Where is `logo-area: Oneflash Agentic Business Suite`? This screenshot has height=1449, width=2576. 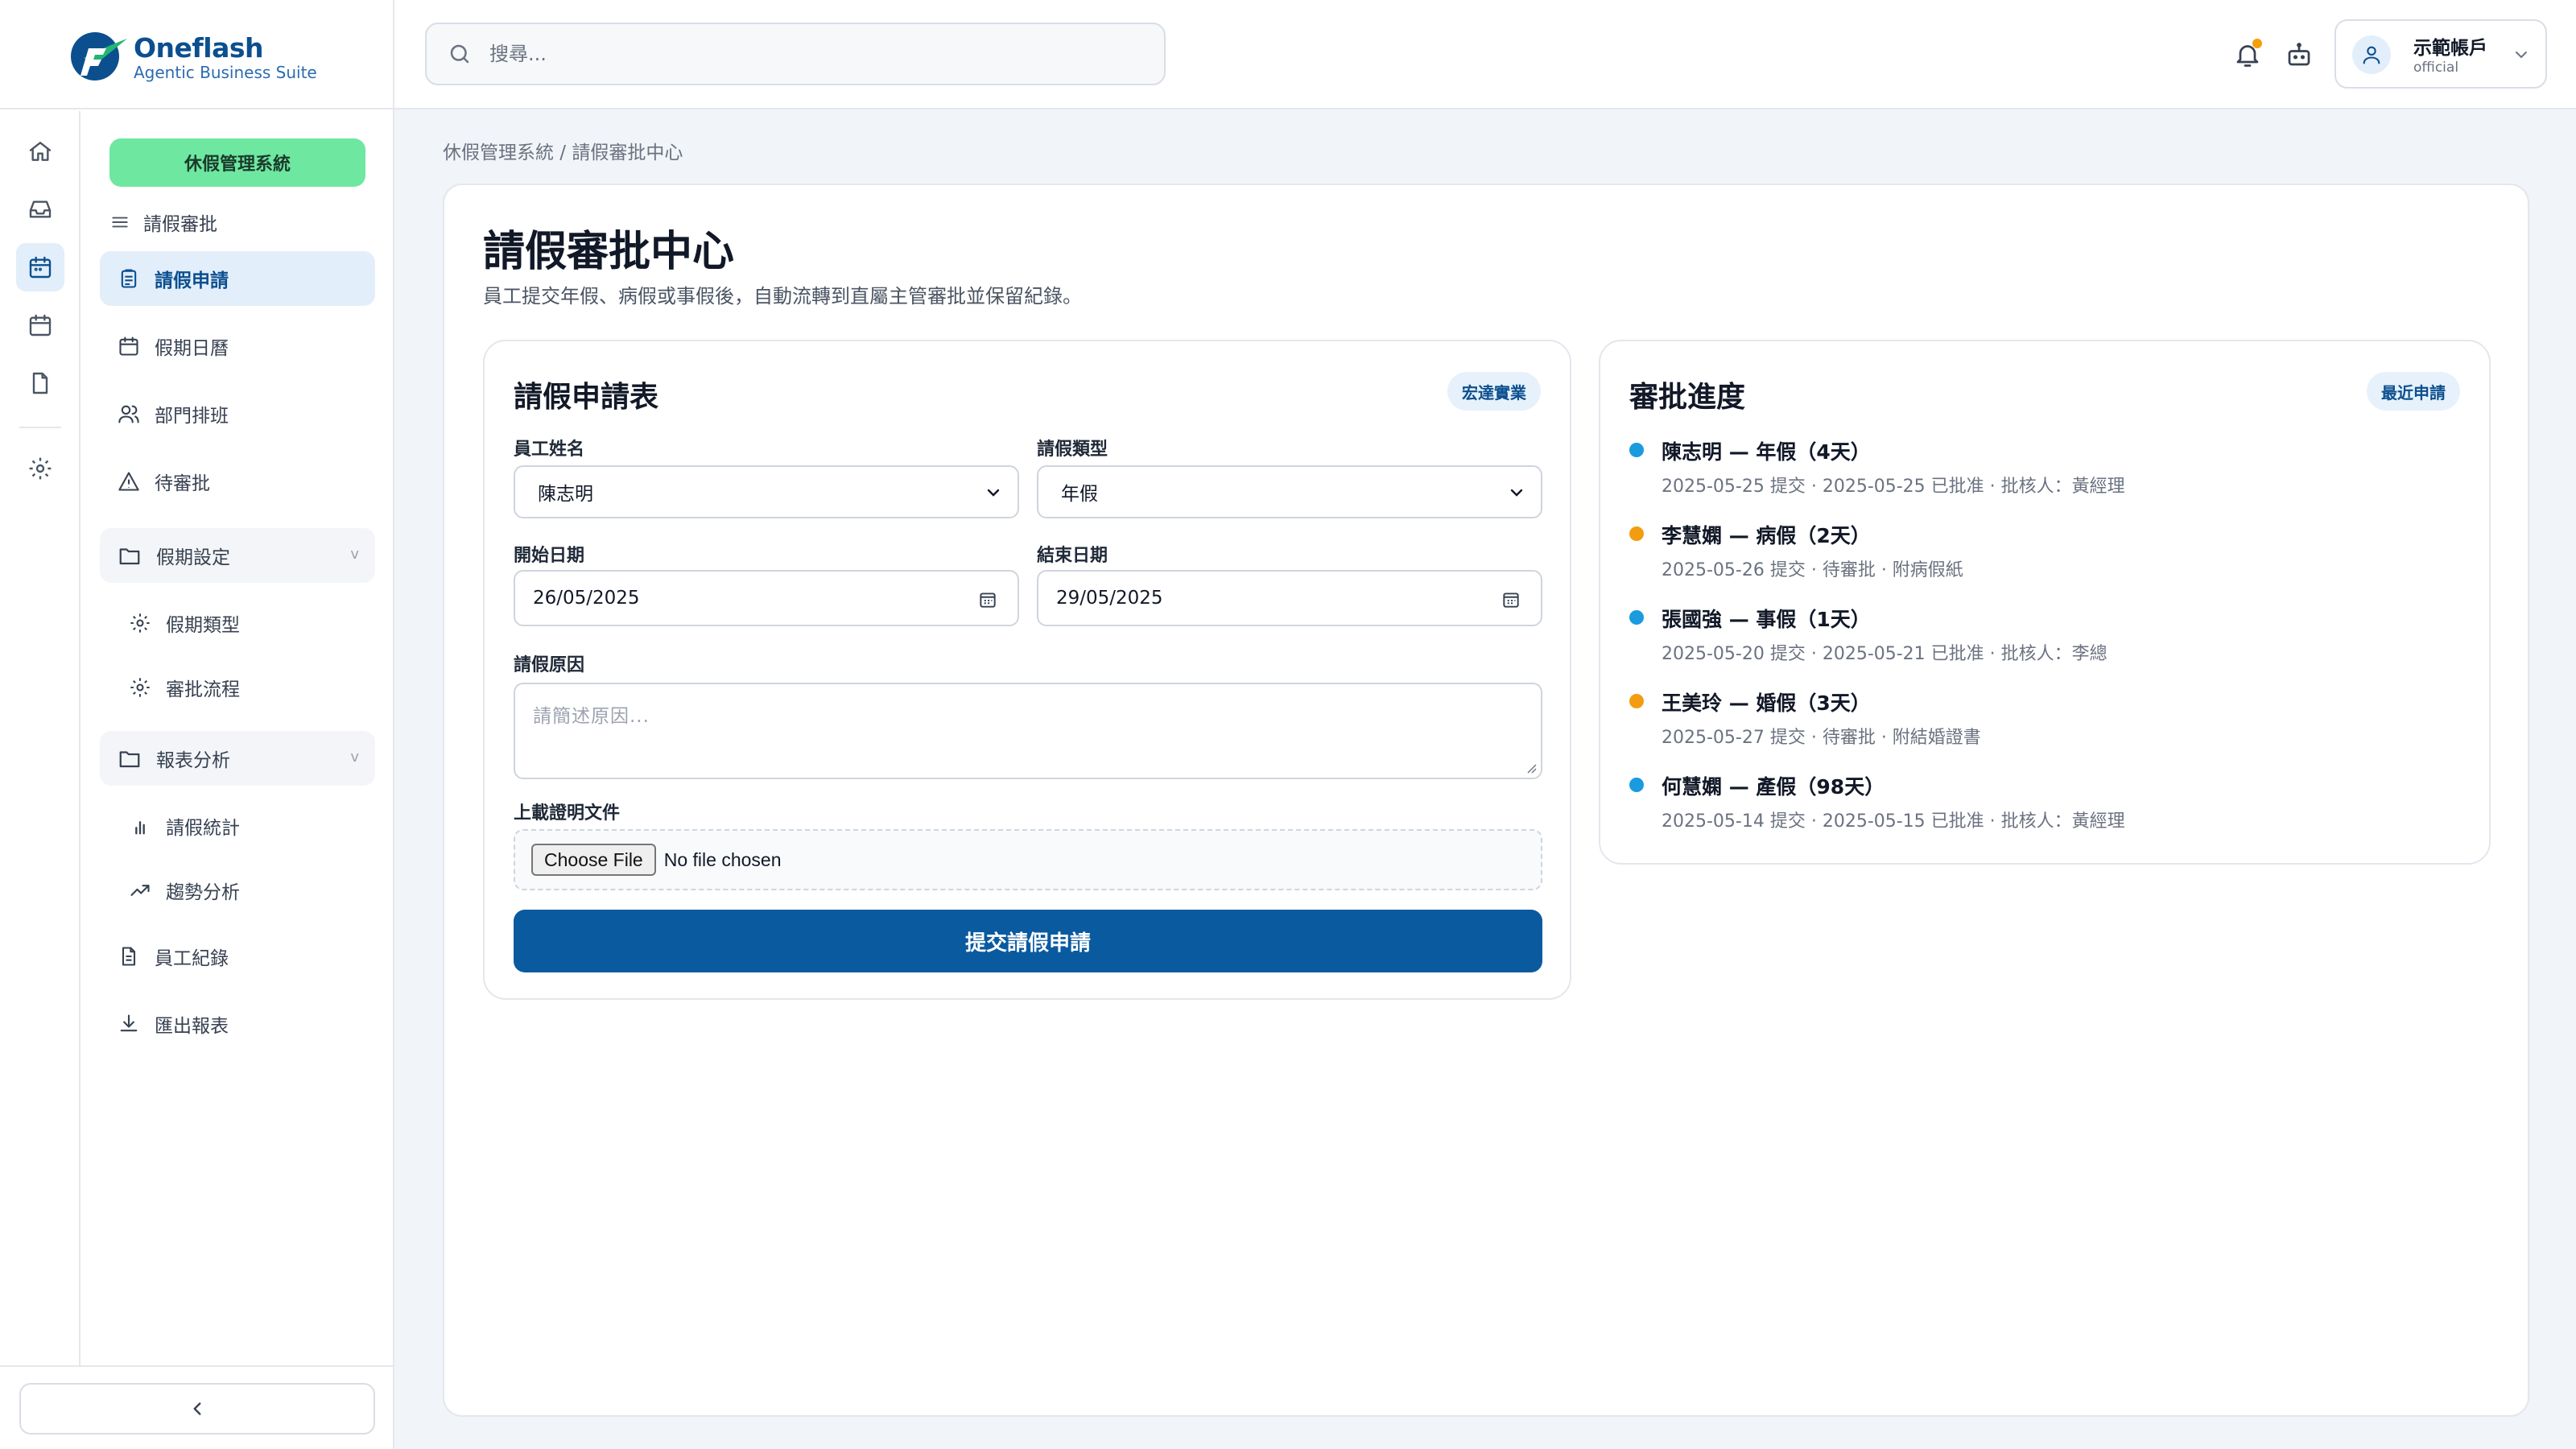
logo-area: Oneflash Agentic Business Suite is located at coordinates (196, 54).